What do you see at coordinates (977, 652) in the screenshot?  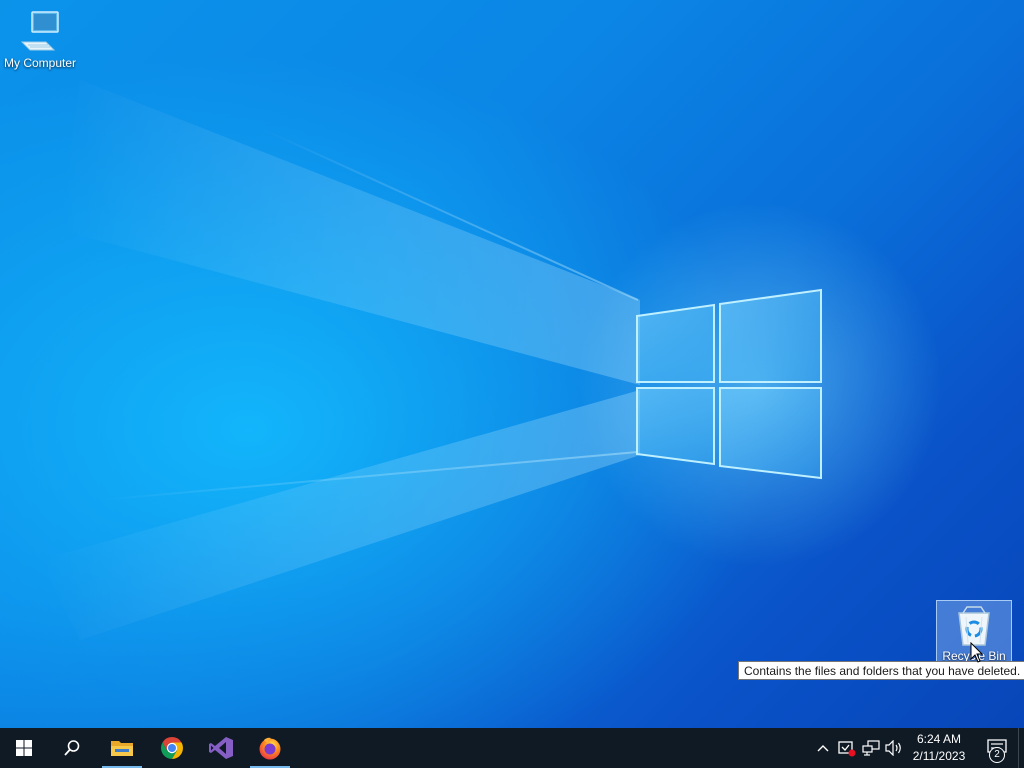 I see `mouse-cursor-icon` at bounding box center [977, 652].